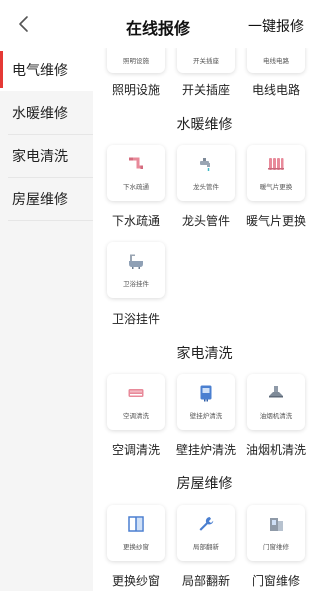  I want to click on service-card-caption: 暖气片更换, so click(276, 187).